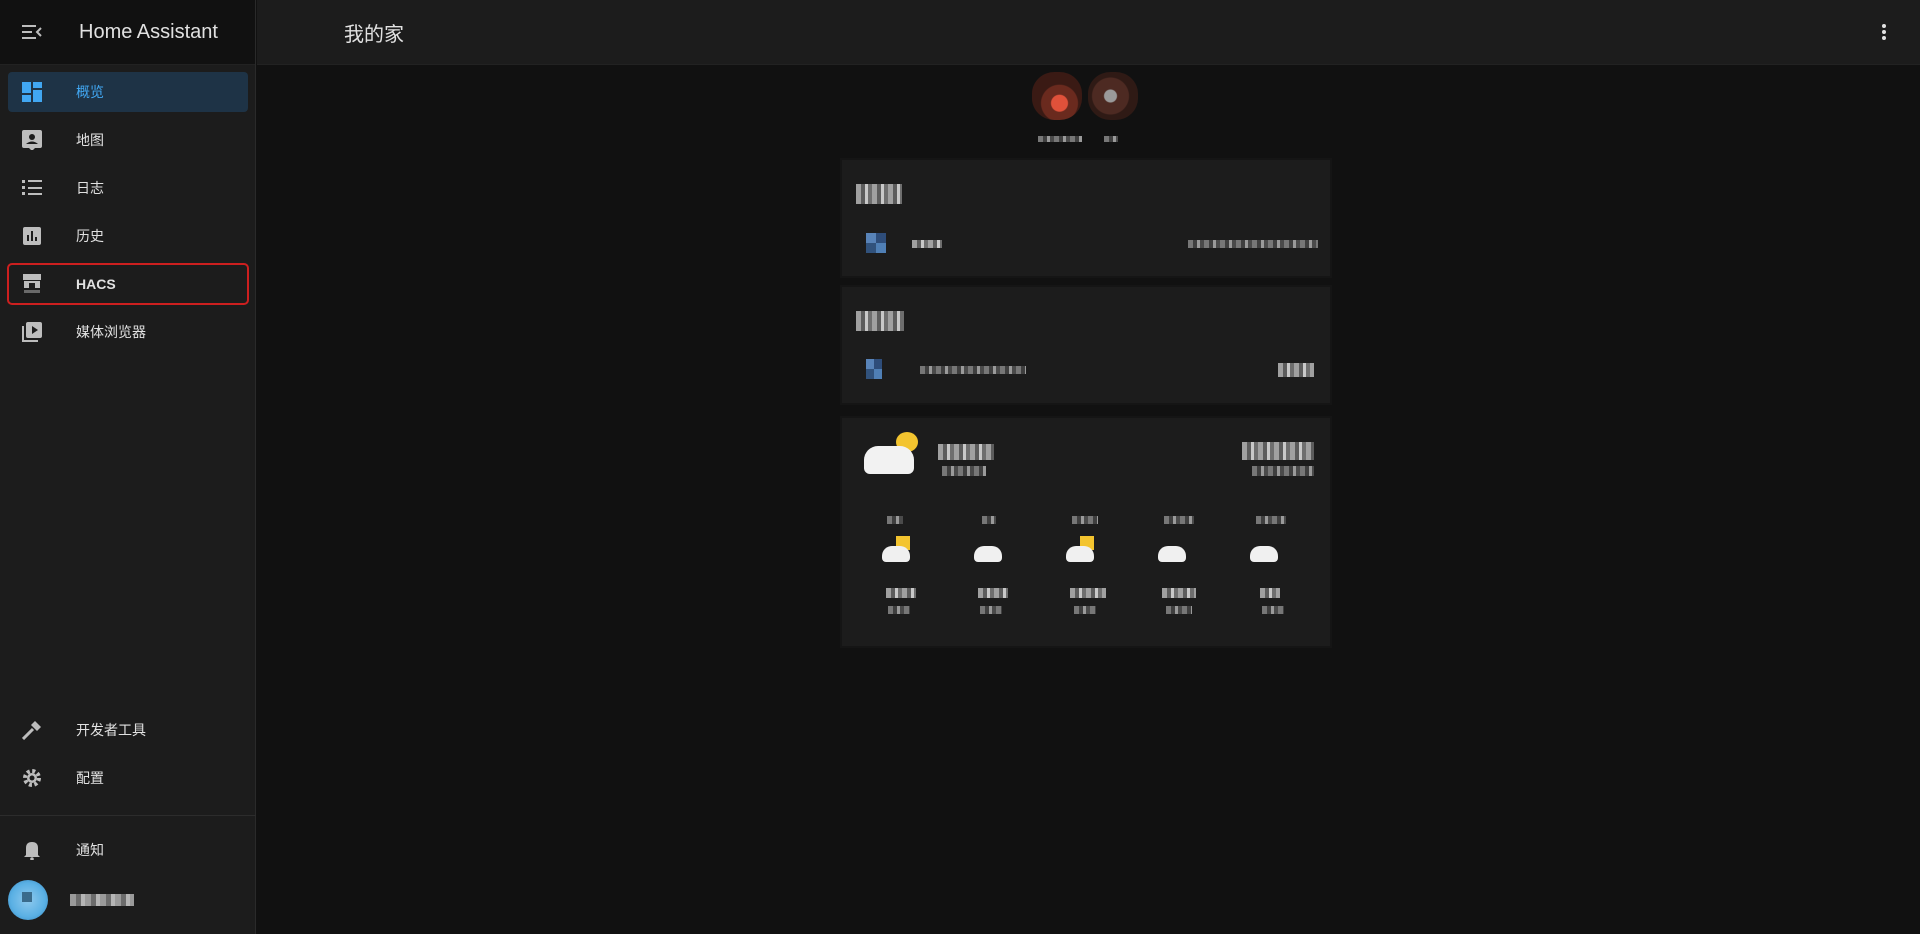 This screenshot has height=934, width=1920. What do you see at coordinates (128, 188) in the screenshot?
I see `sidebar-item-logbook: 日志` at bounding box center [128, 188].